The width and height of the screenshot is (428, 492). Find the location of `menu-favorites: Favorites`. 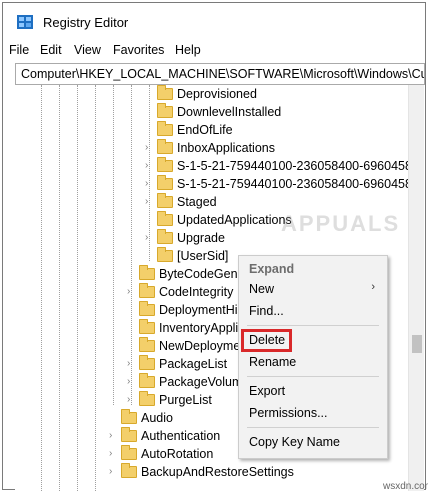

menu-favorites: Favorites is located at coordinates (138, 50).